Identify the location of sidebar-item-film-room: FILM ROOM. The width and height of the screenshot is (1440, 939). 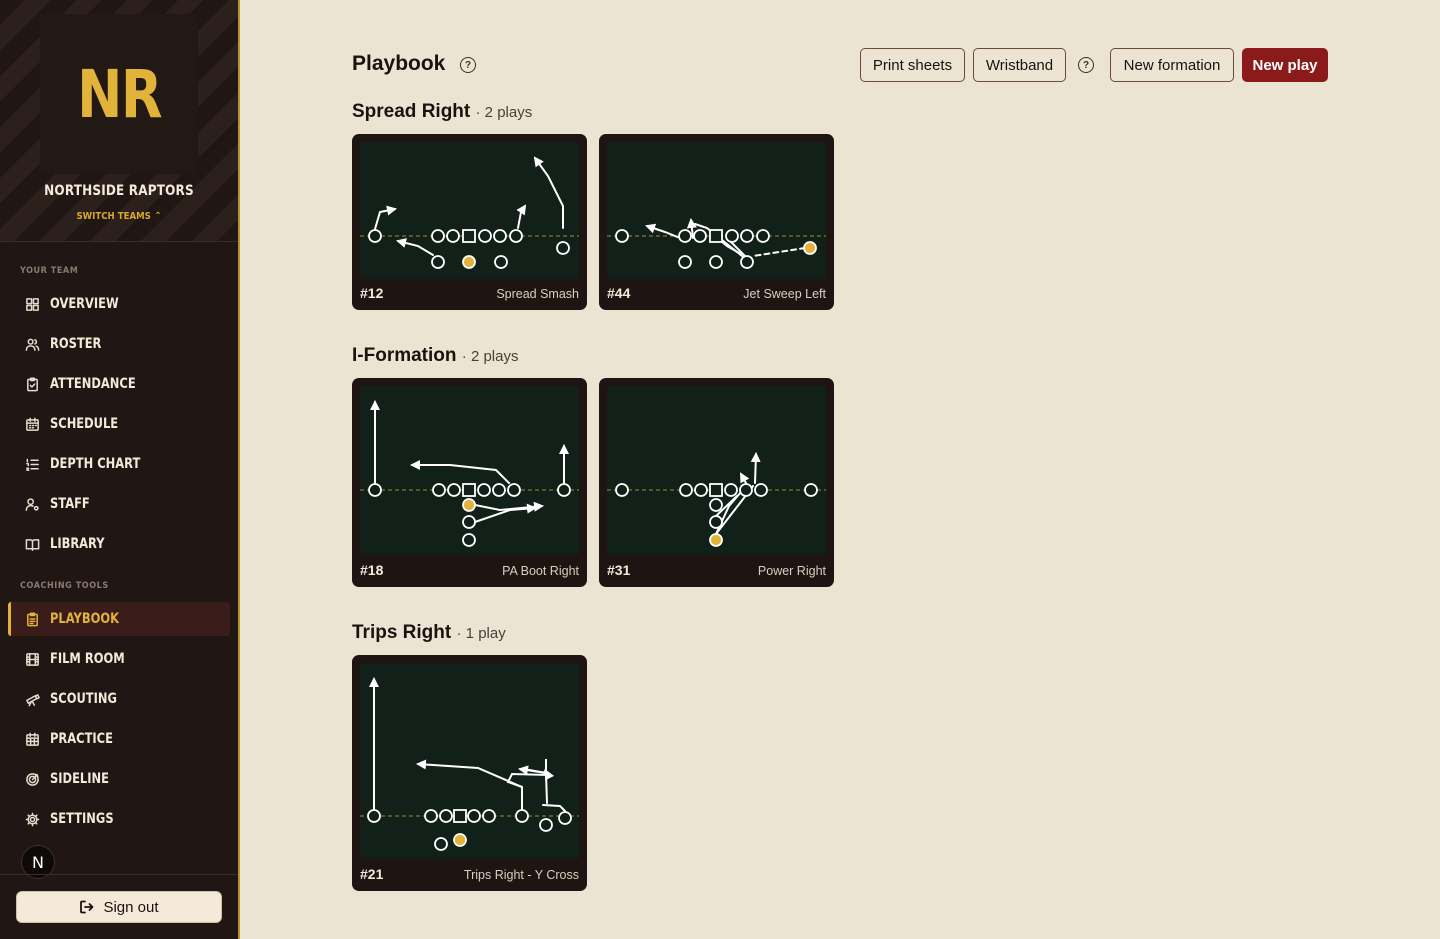
(119, 659).